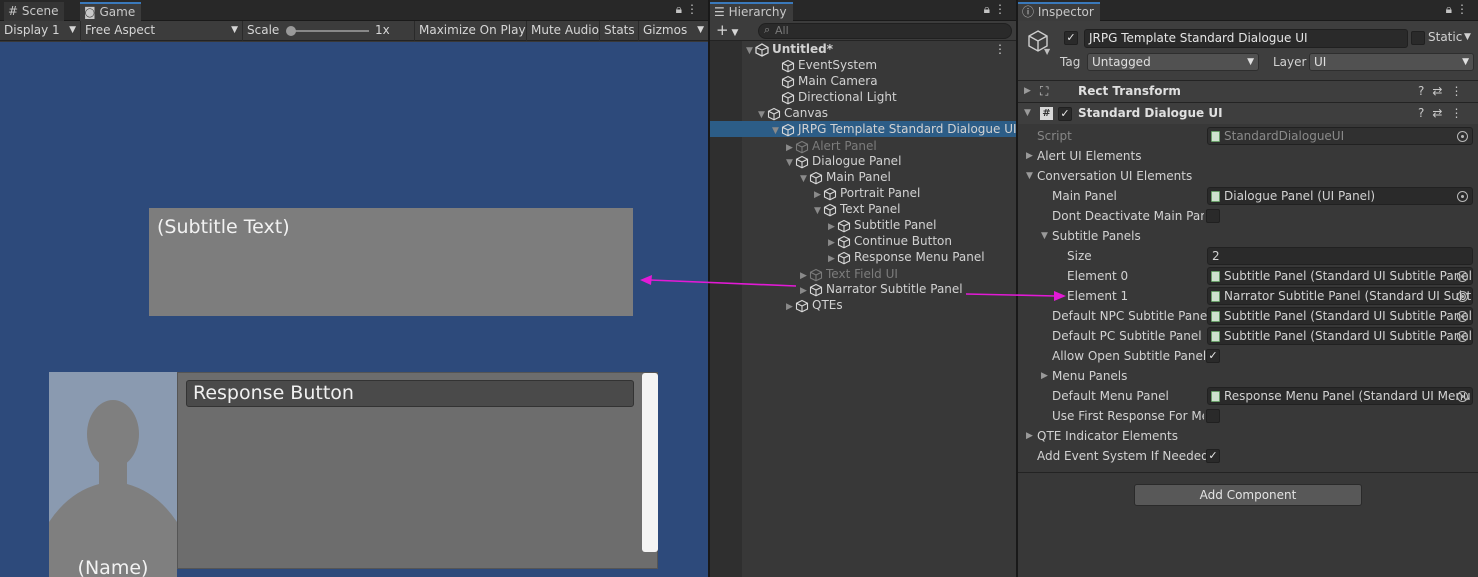 The width and height of the screenshot is (1478, 577). I want to click on conversation-ui-foldout: ▼ Conversation UI Elements, so click(1248, 176).